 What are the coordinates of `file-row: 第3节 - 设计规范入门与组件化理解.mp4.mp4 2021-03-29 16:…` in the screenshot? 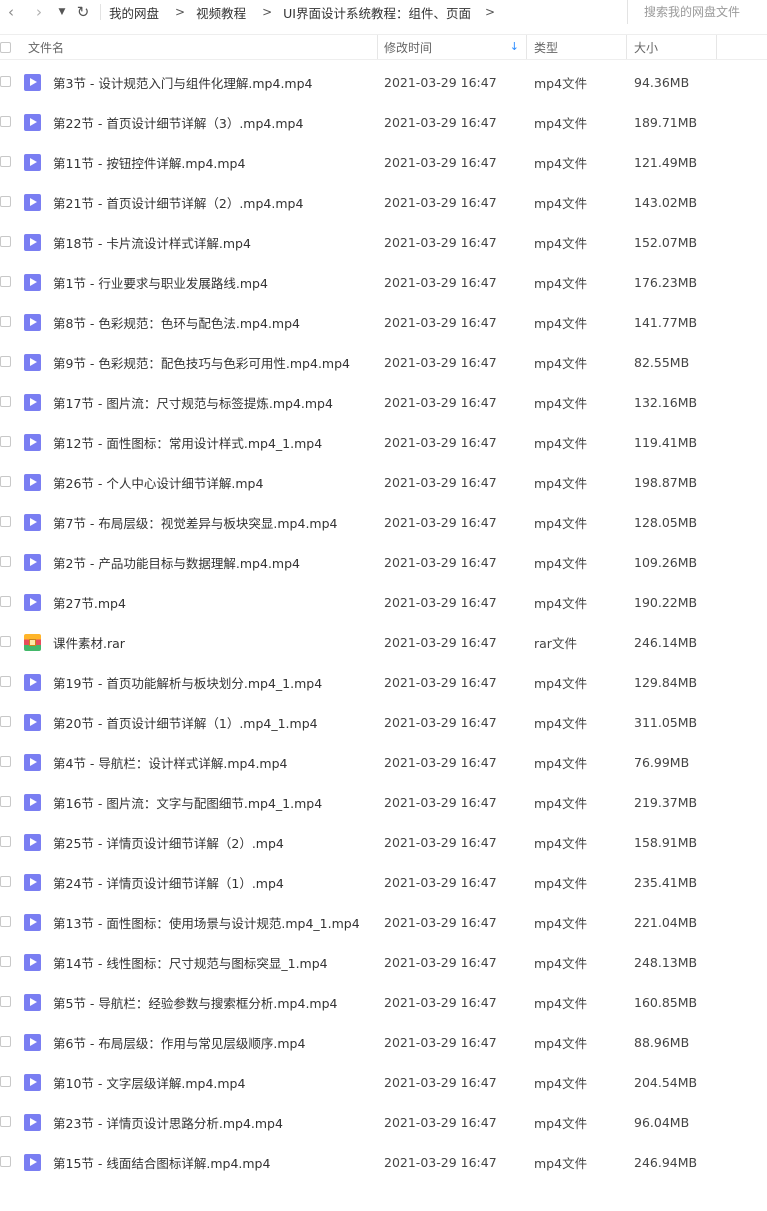 It's located at (383, 82).